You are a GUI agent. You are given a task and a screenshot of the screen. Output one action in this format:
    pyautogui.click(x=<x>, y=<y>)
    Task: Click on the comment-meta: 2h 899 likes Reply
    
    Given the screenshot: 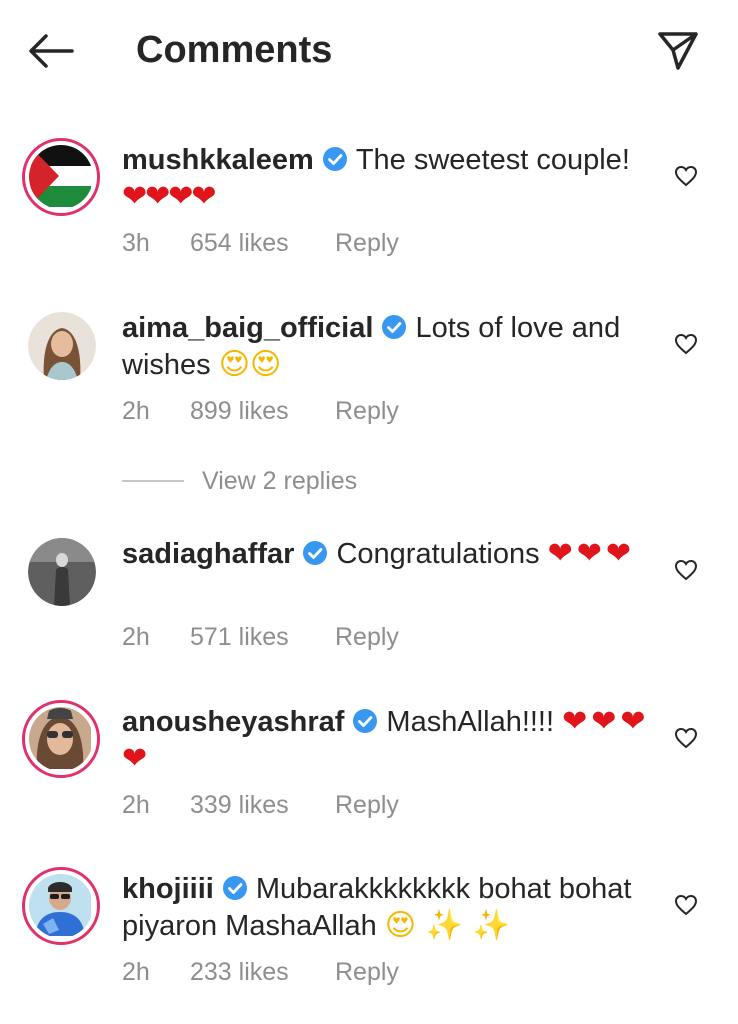 What is the action you would take?
    pyautogui.click(x=260, y=411)
    